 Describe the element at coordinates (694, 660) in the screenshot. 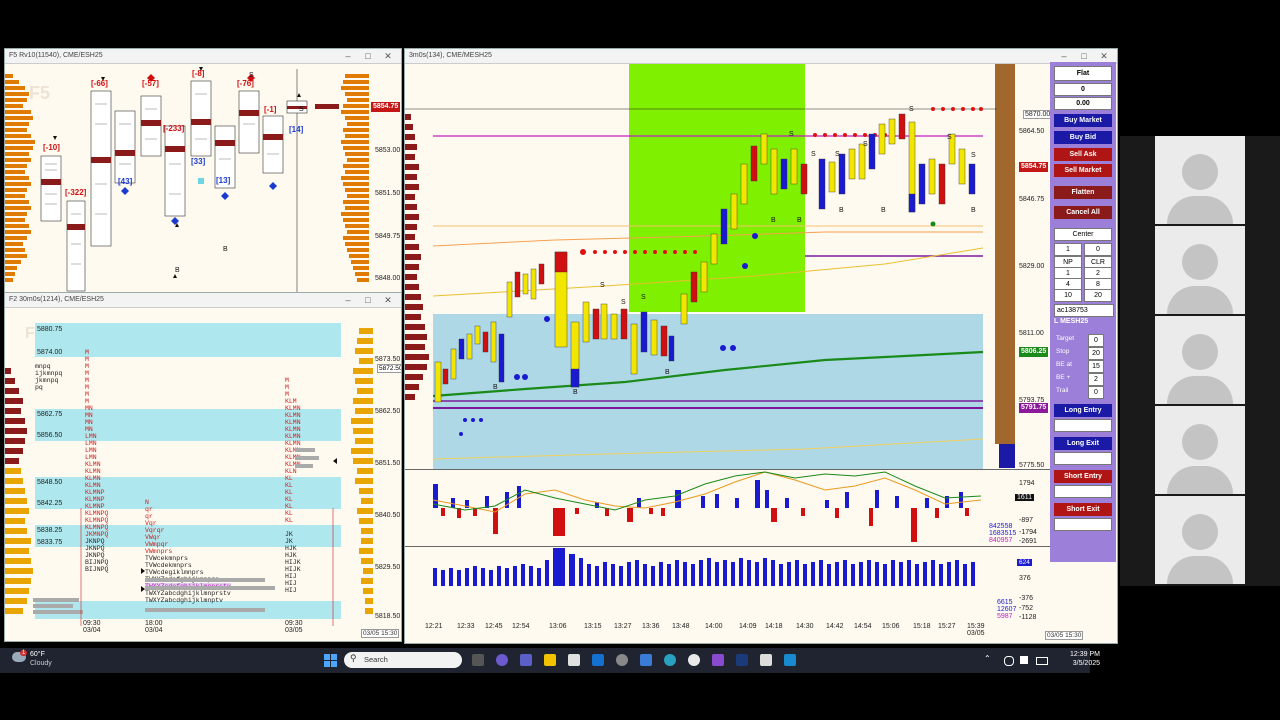

I see `chrome-icon` at that location.